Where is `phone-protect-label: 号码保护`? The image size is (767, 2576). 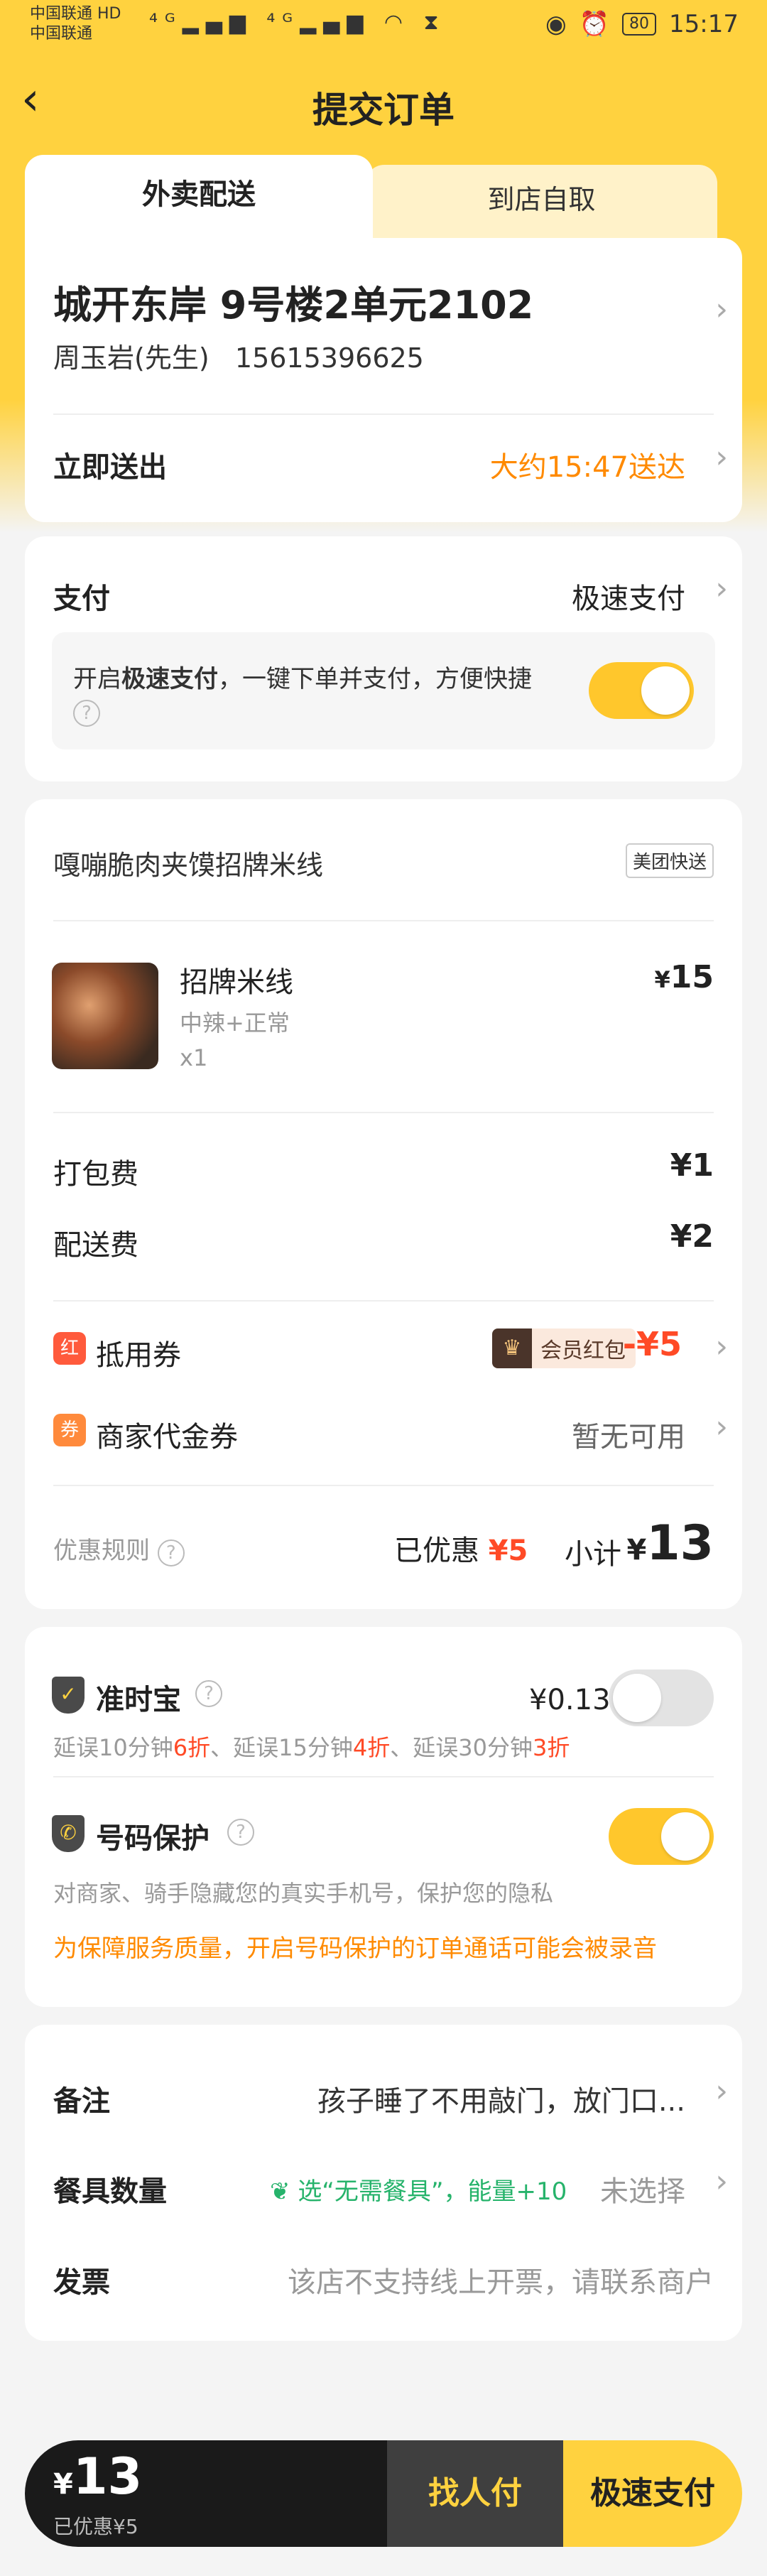 phone-protect-label: 号码保护 is located at coordinates (153, 1838).